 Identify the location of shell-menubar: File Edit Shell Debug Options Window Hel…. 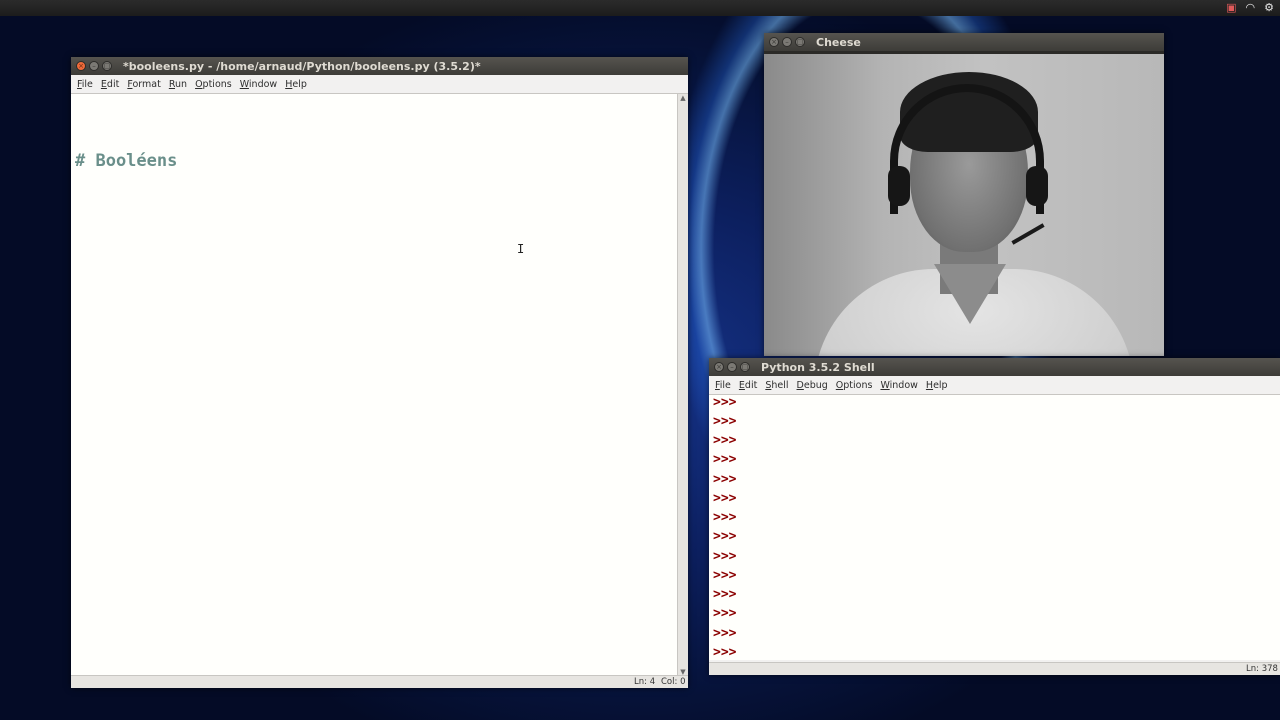
(994, 385).